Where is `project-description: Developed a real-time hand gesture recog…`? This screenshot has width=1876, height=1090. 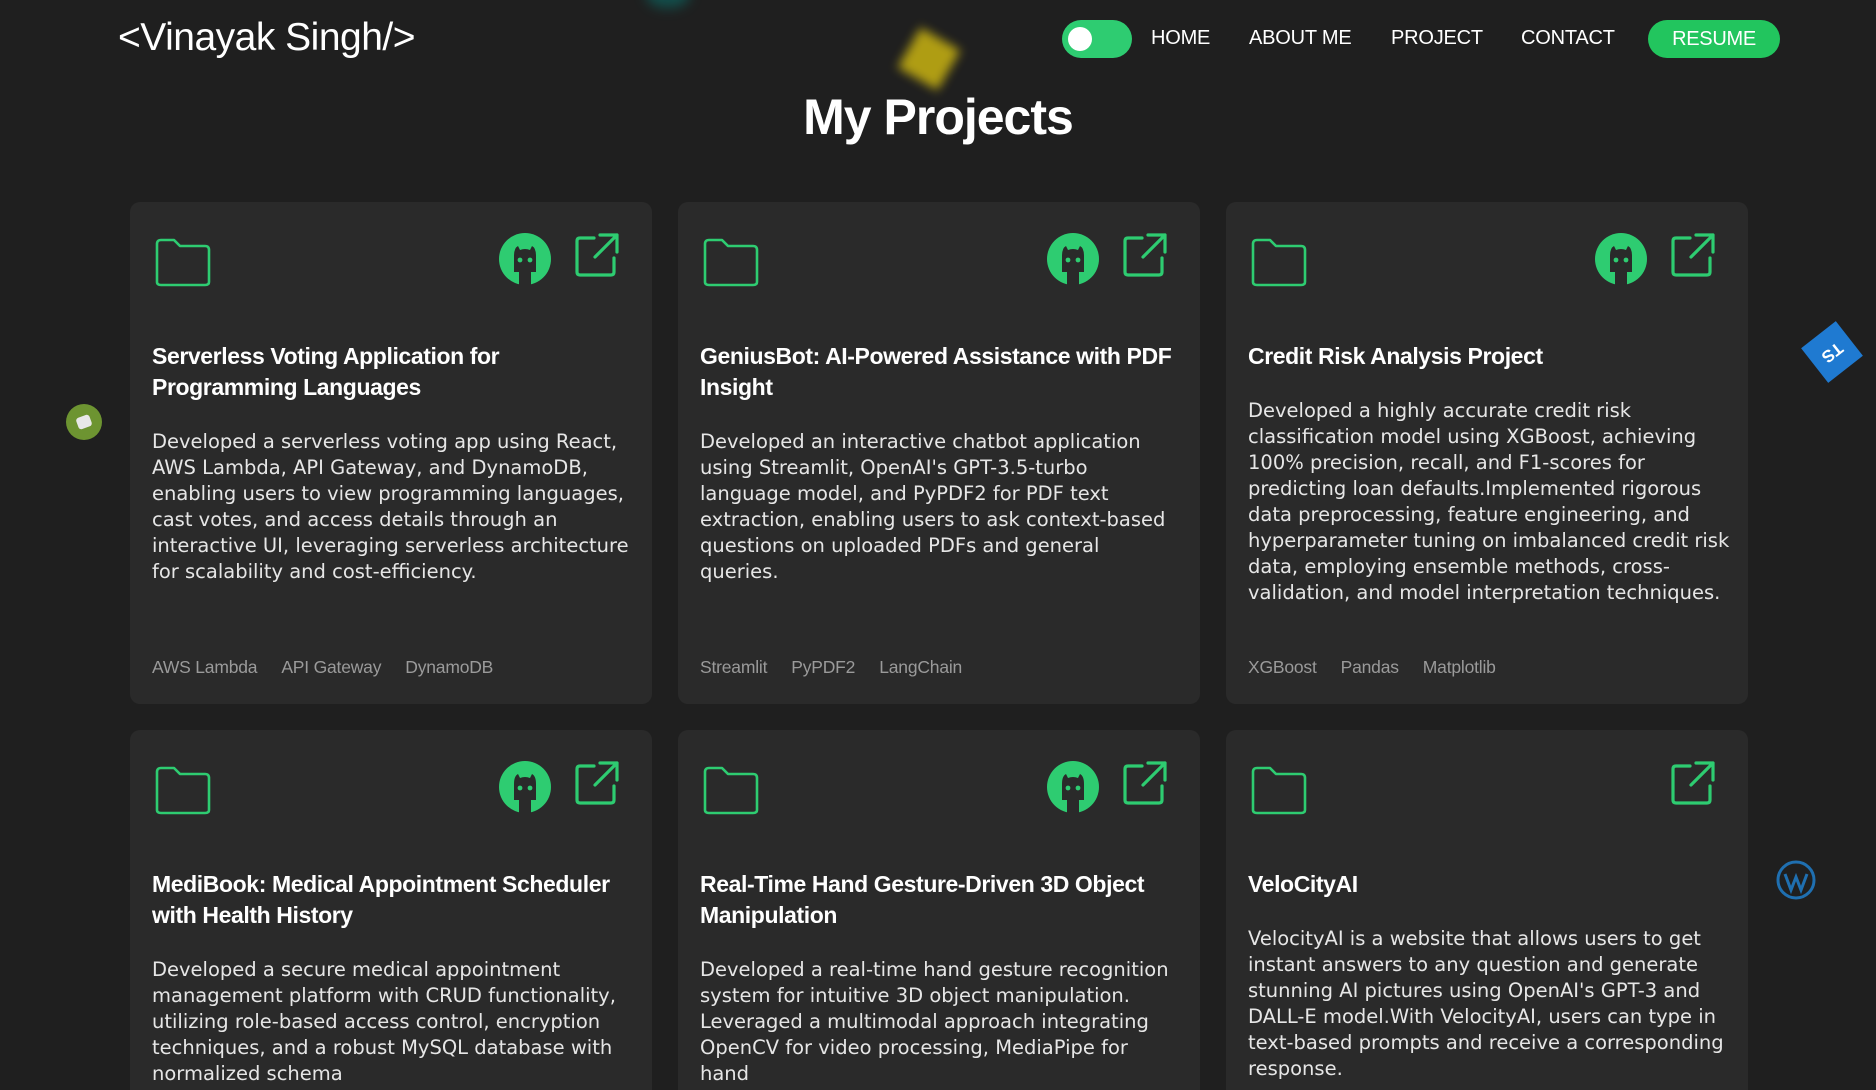 project-description: Developed a real-time hand gesture recog… is located at coordinates (934, 1021).